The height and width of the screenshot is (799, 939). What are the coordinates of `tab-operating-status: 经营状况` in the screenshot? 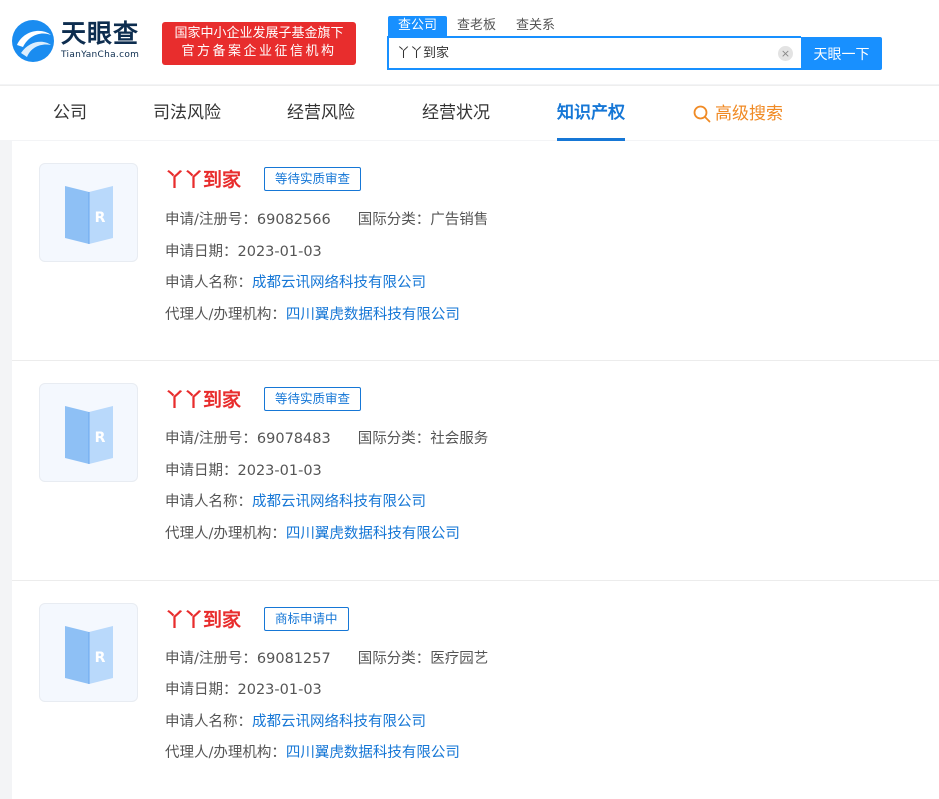 It's located at (456, 113).